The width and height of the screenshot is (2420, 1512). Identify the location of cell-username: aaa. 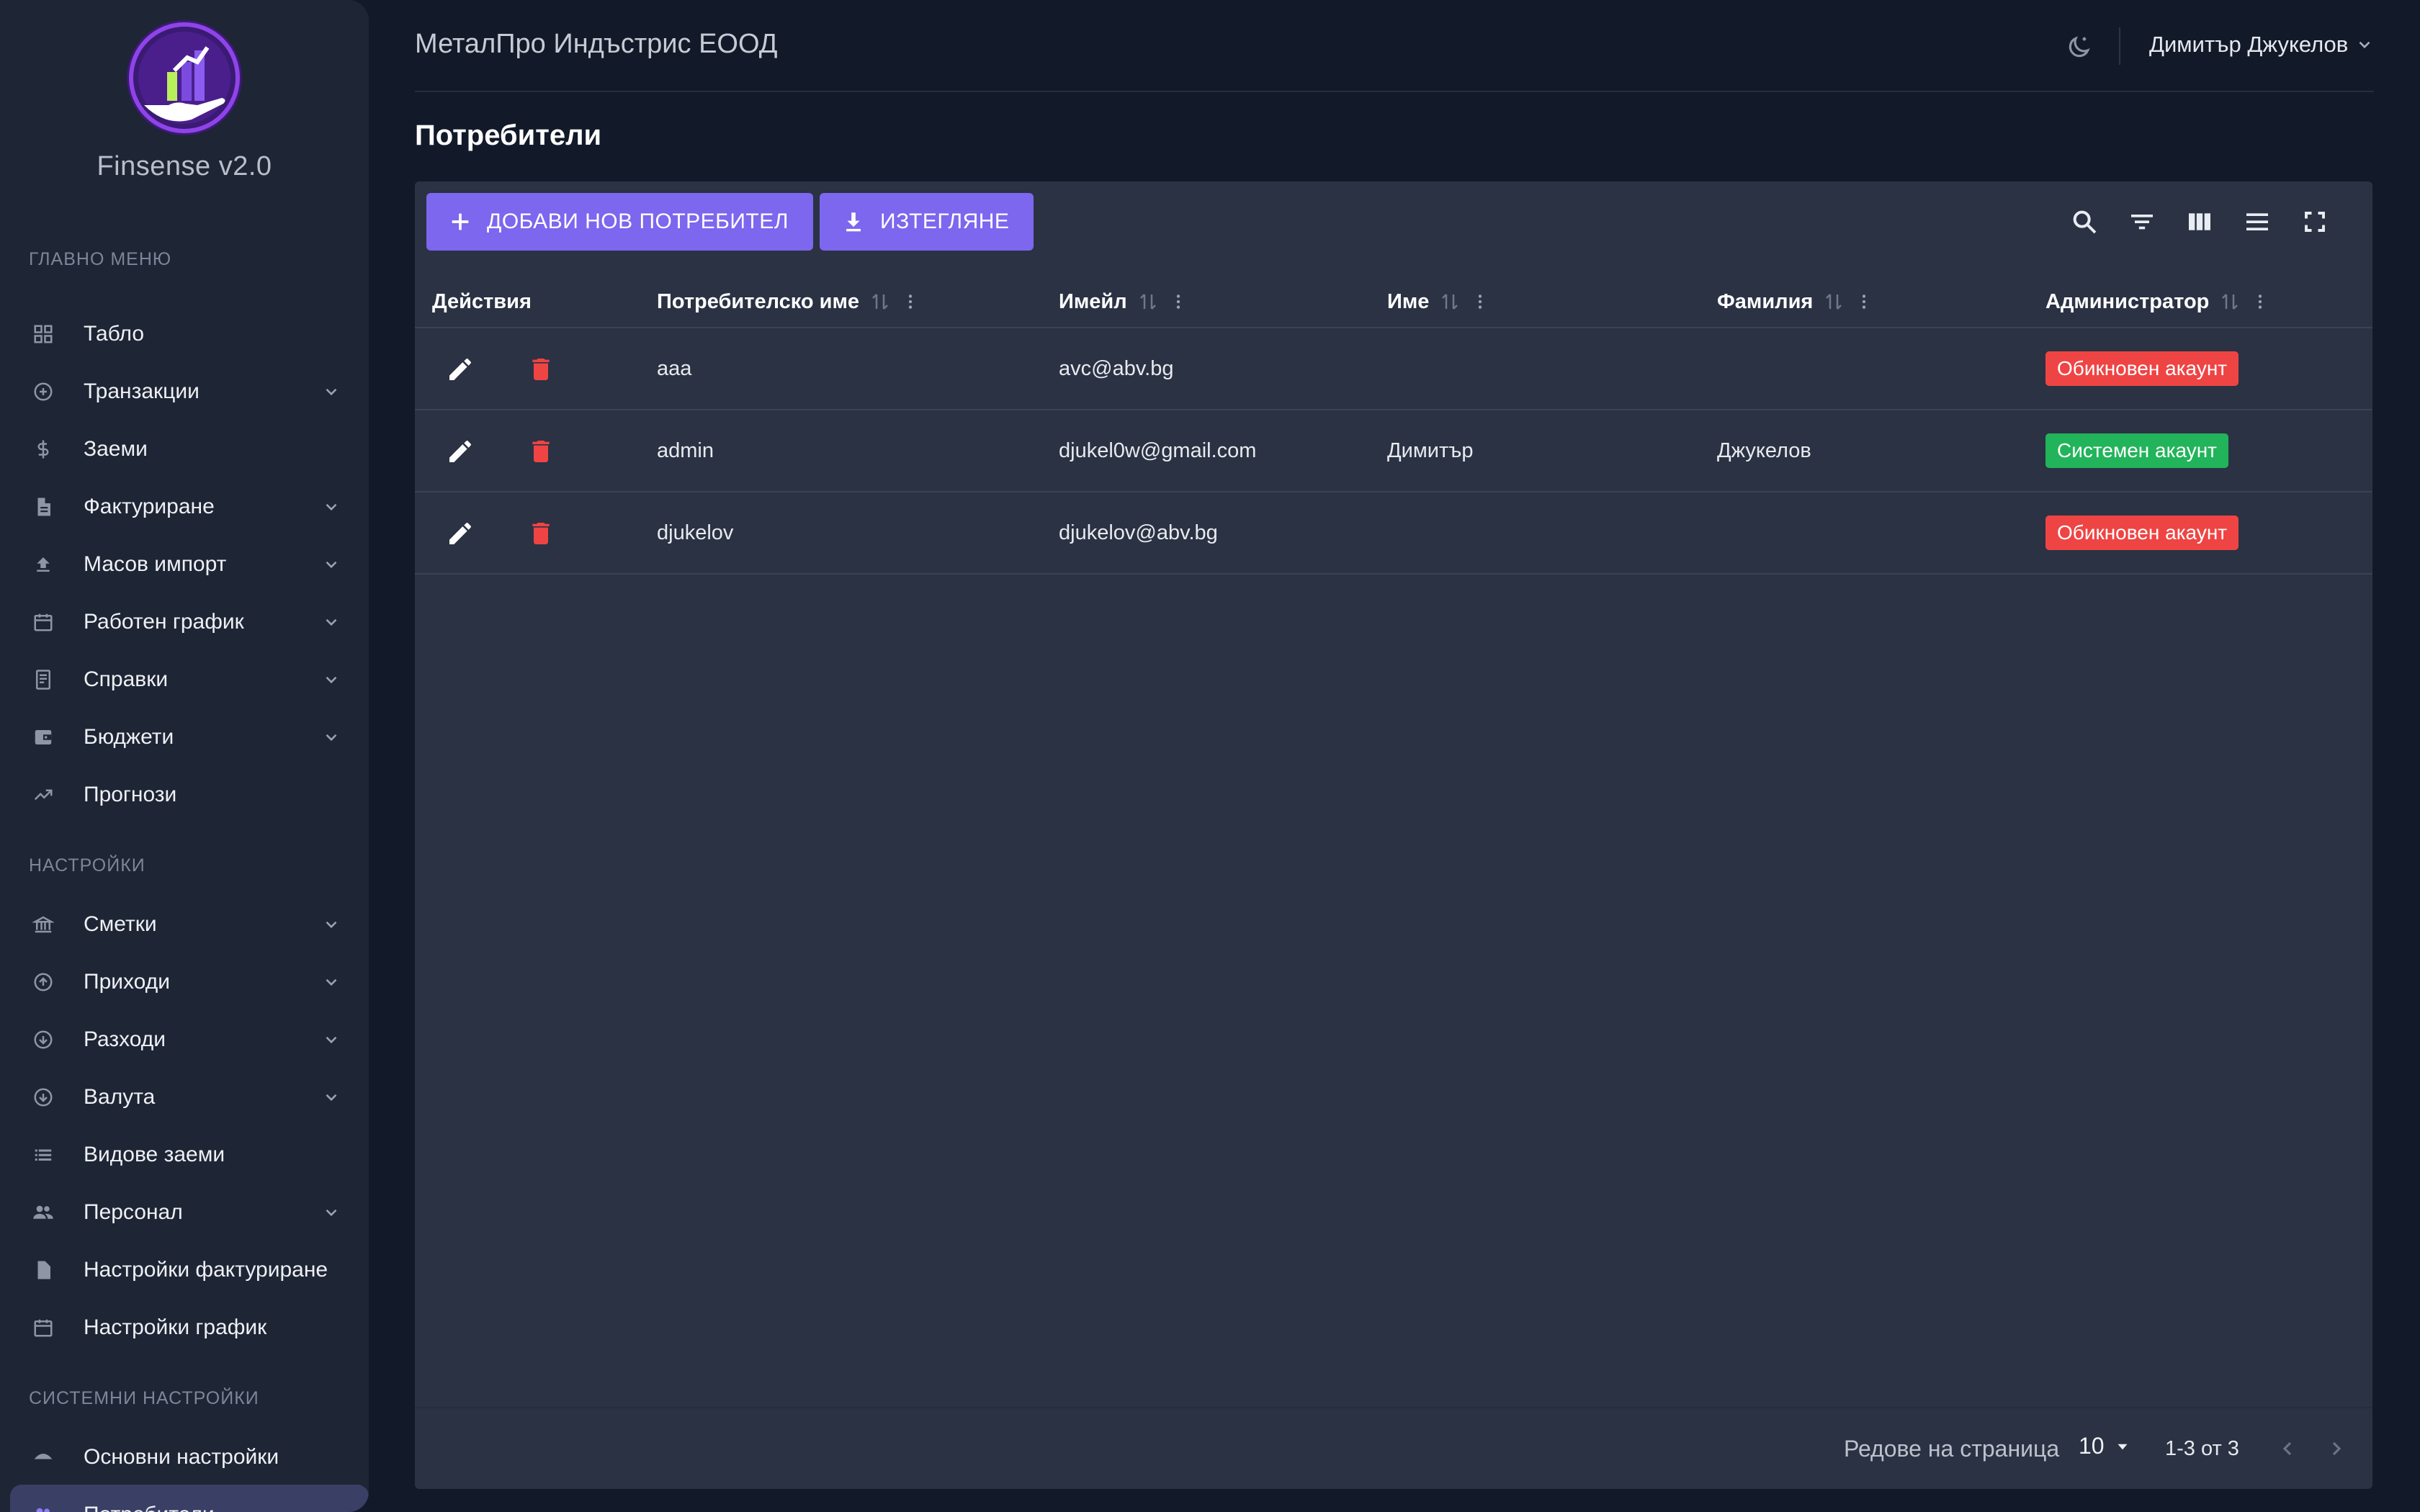
(674, 368).